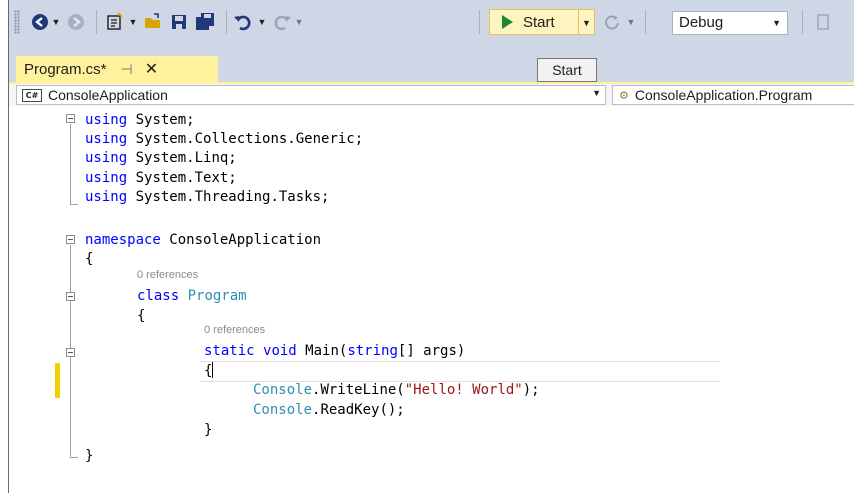  Describe the element at coordinates (507, 22) in the screenshot. I see `play-icon` at that location.